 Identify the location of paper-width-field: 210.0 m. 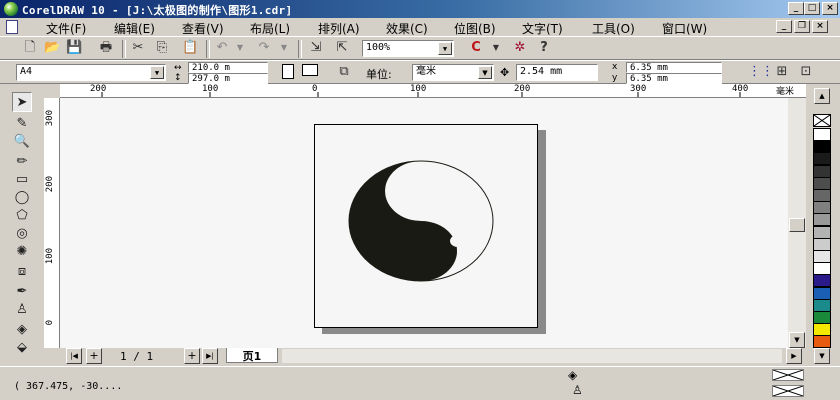
(228, 67).